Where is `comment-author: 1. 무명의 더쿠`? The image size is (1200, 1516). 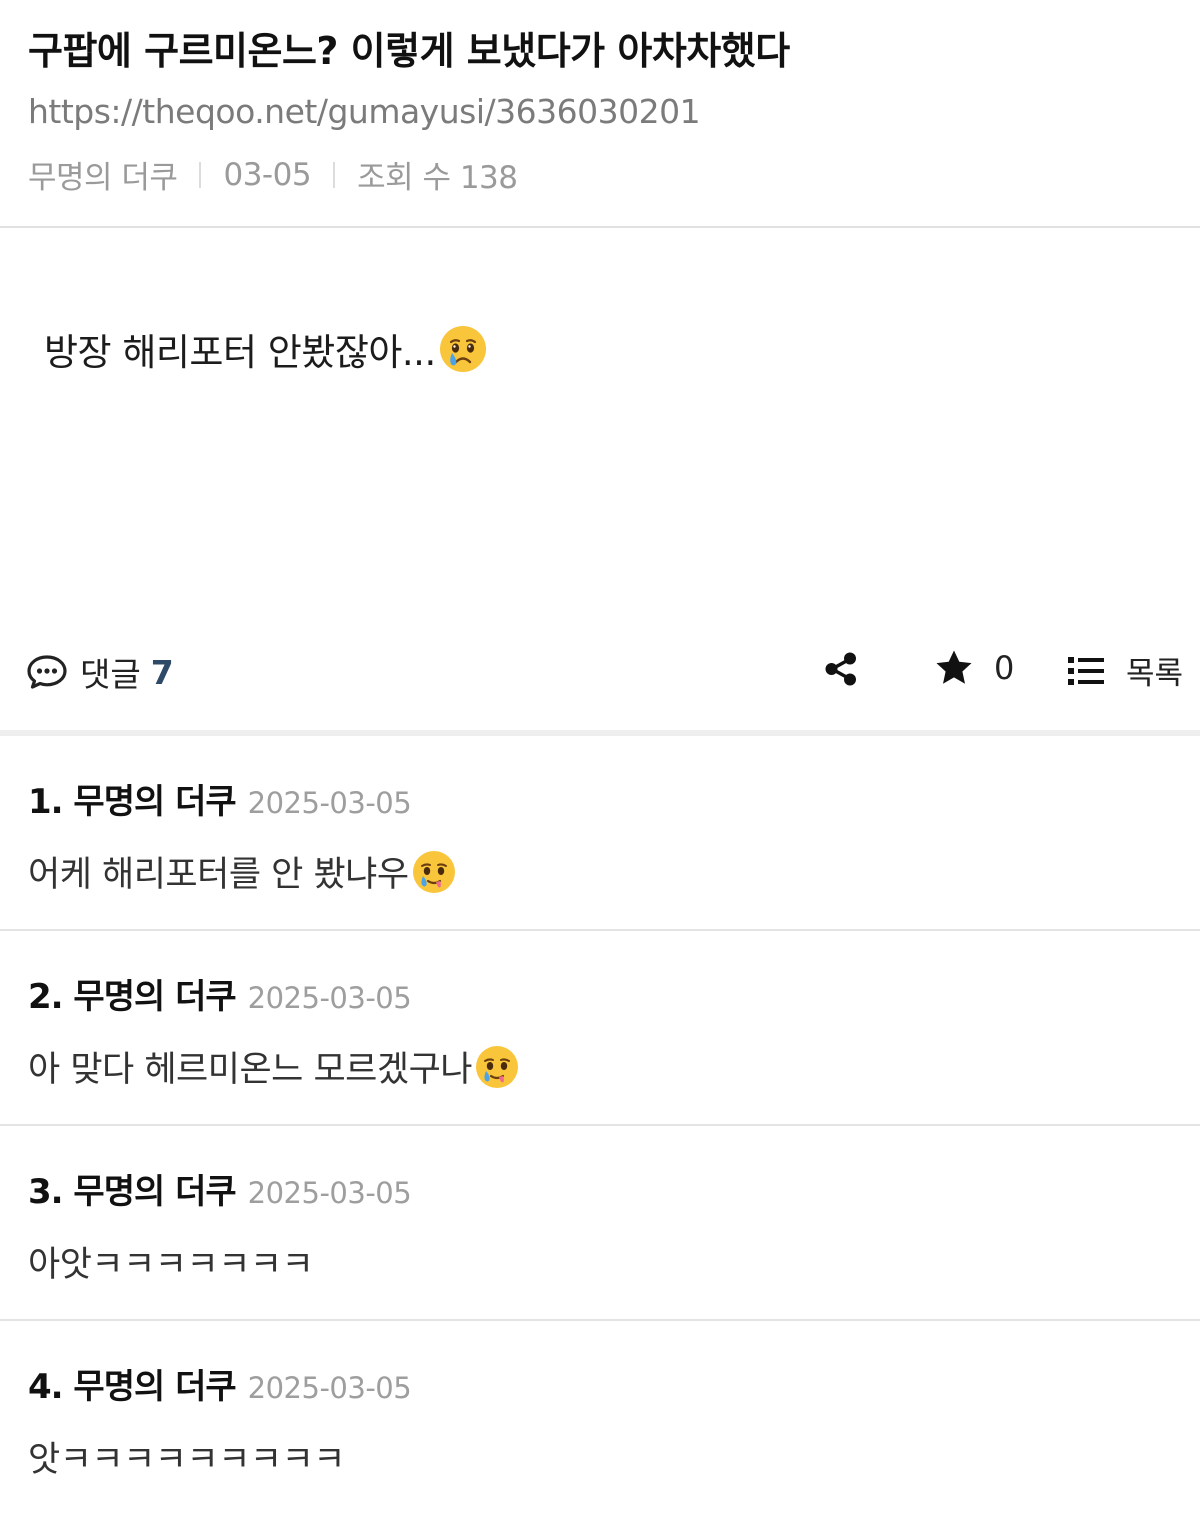
comment-author: 1. 무명의 더쿠 is located at coordinates (132, 802).